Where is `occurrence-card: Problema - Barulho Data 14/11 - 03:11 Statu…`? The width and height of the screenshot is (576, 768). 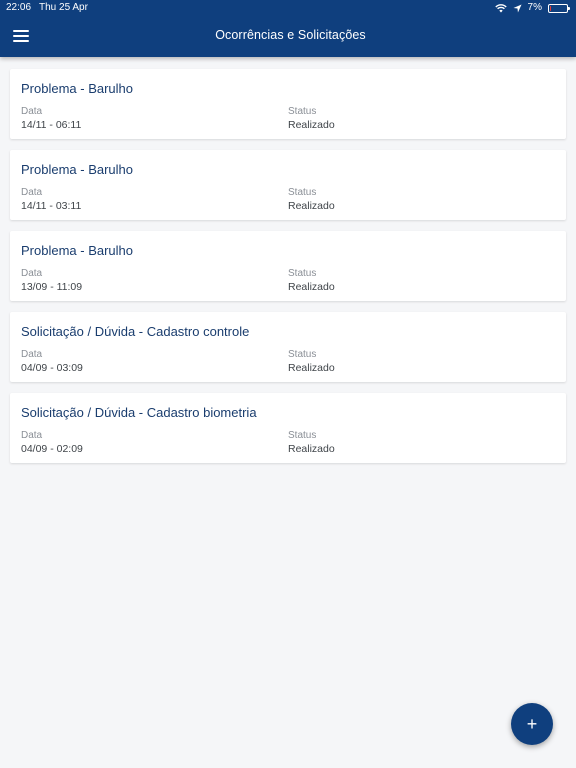
occurrence-card: Problema - Barulho Data 14/11 - 03:11 Statu… is located at coordinates (288, 185).